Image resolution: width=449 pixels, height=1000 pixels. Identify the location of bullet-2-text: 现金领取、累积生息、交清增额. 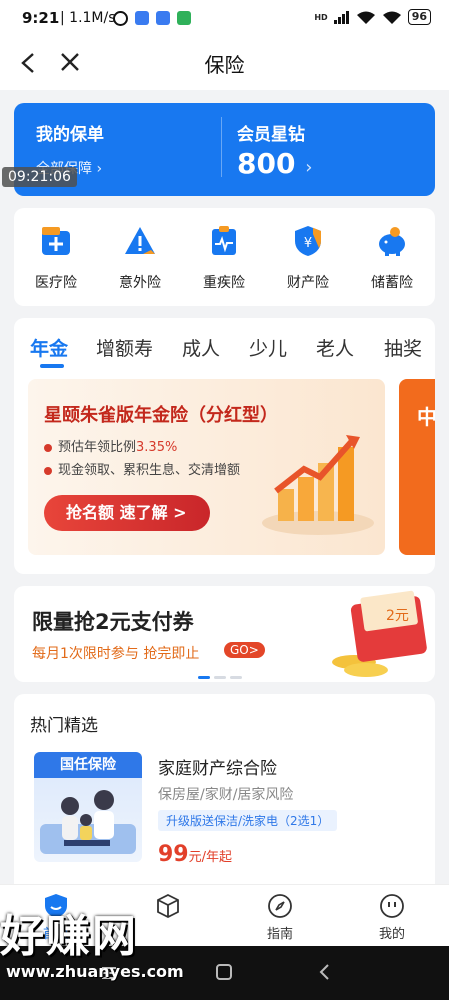
(149, 470).